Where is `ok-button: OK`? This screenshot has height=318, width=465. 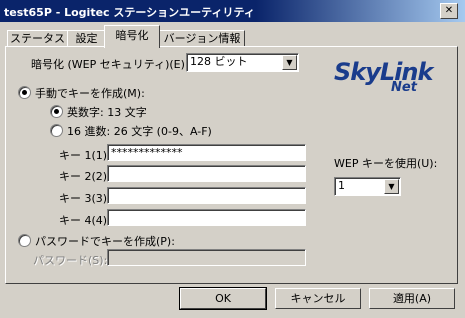 ok-button: OK is located at coordinates (223, 298).